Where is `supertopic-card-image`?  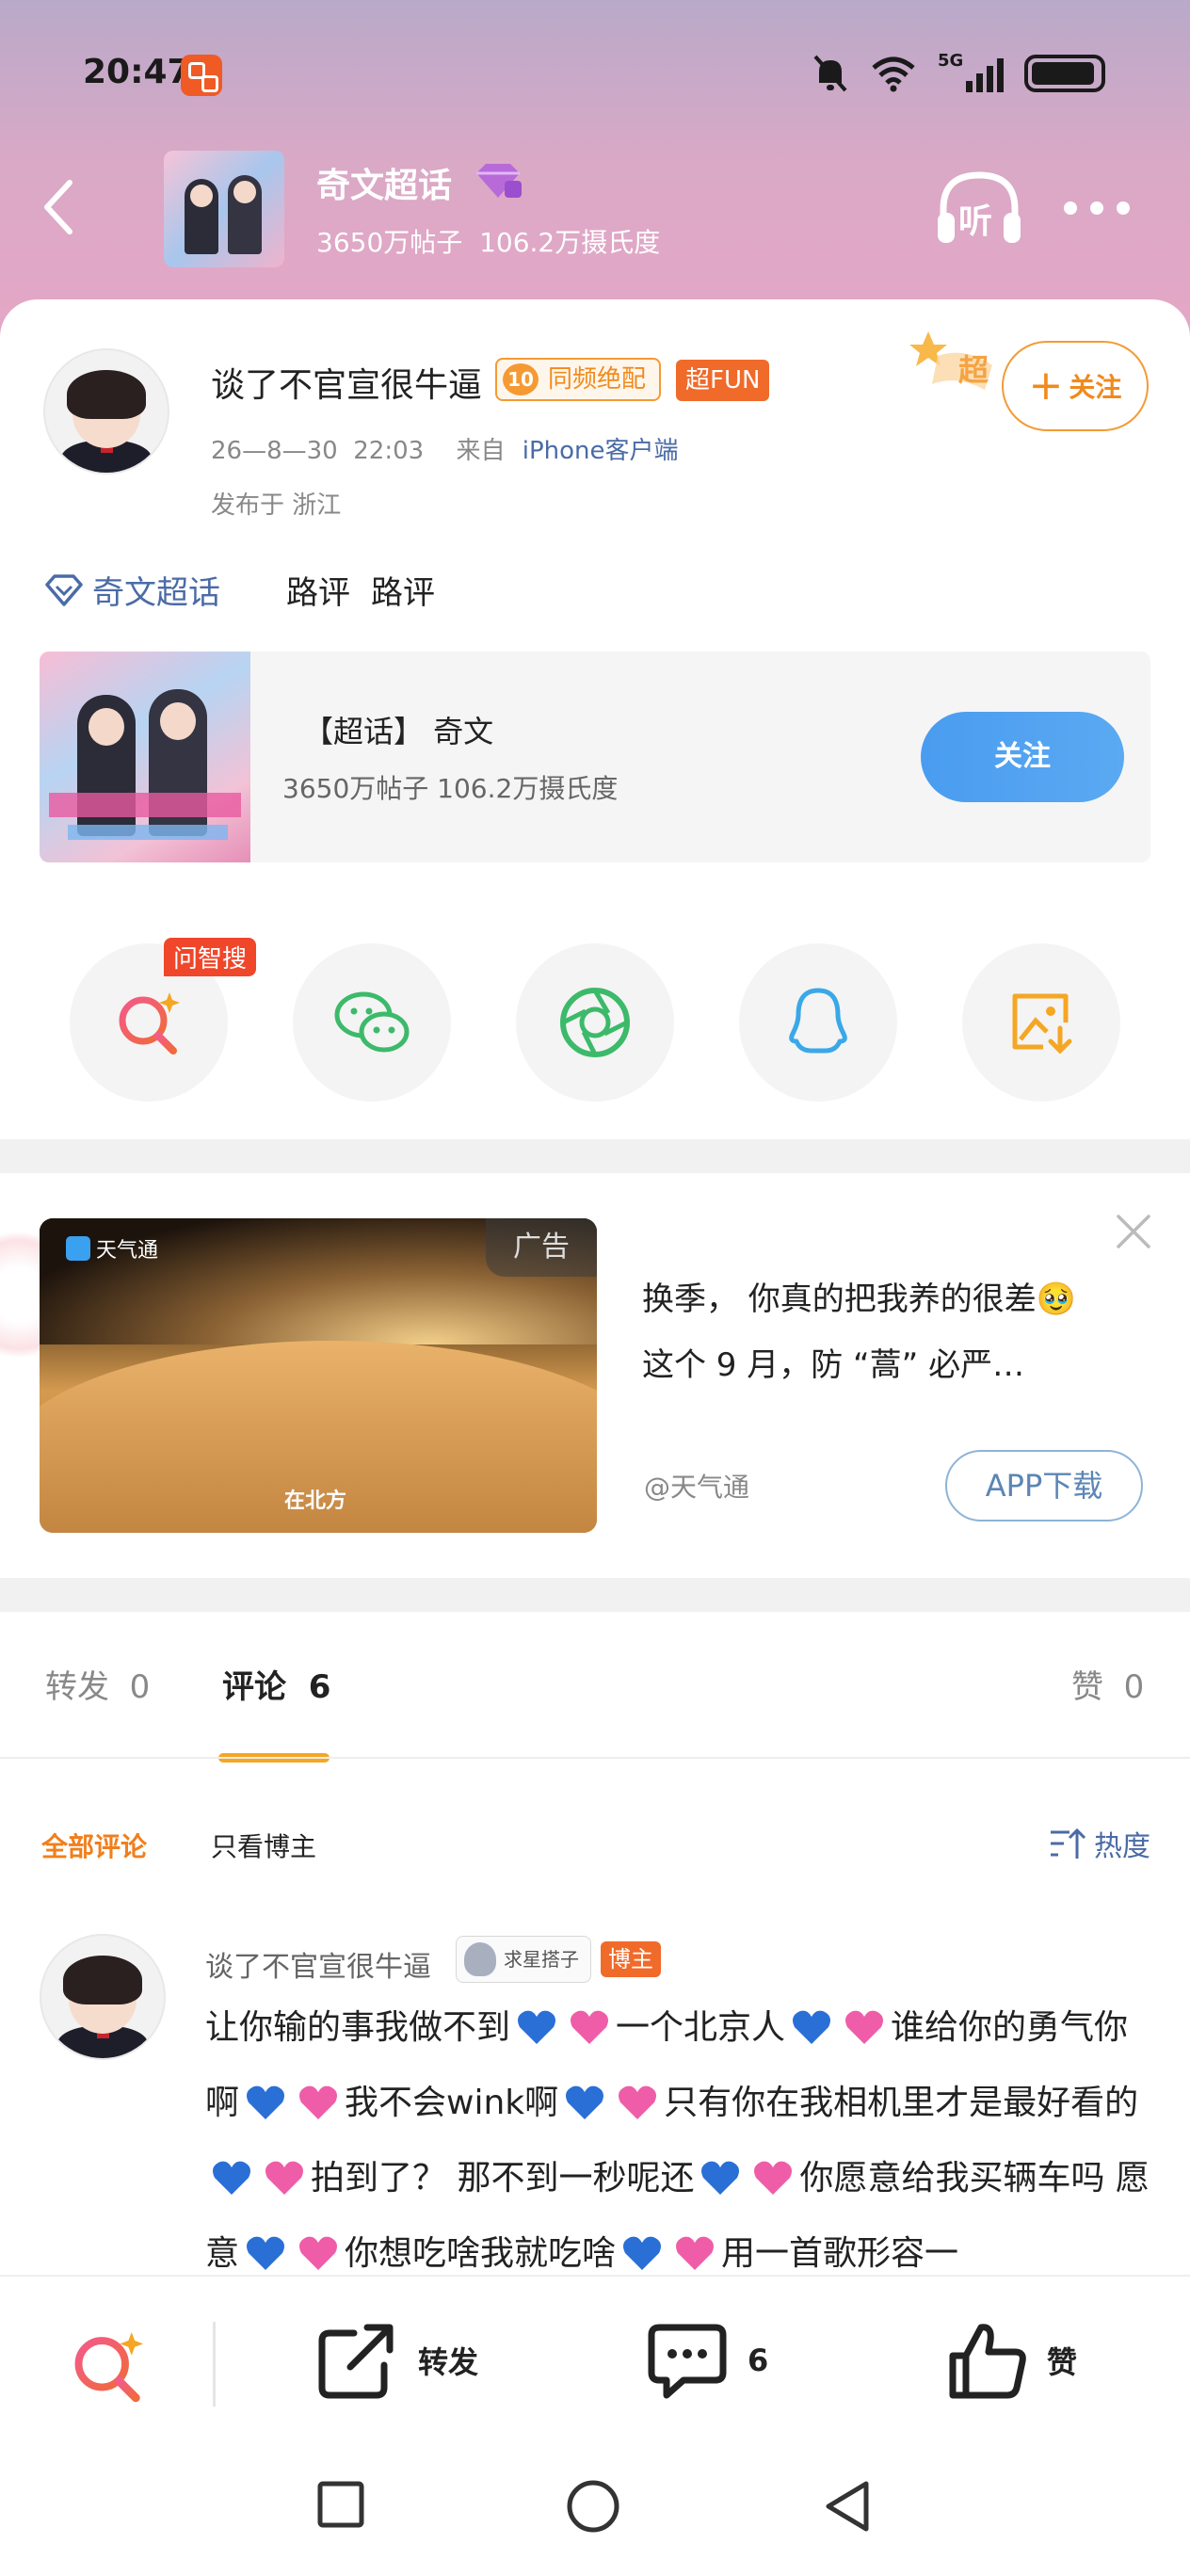
supertopic-card-image is located at coordinates (145, 757).